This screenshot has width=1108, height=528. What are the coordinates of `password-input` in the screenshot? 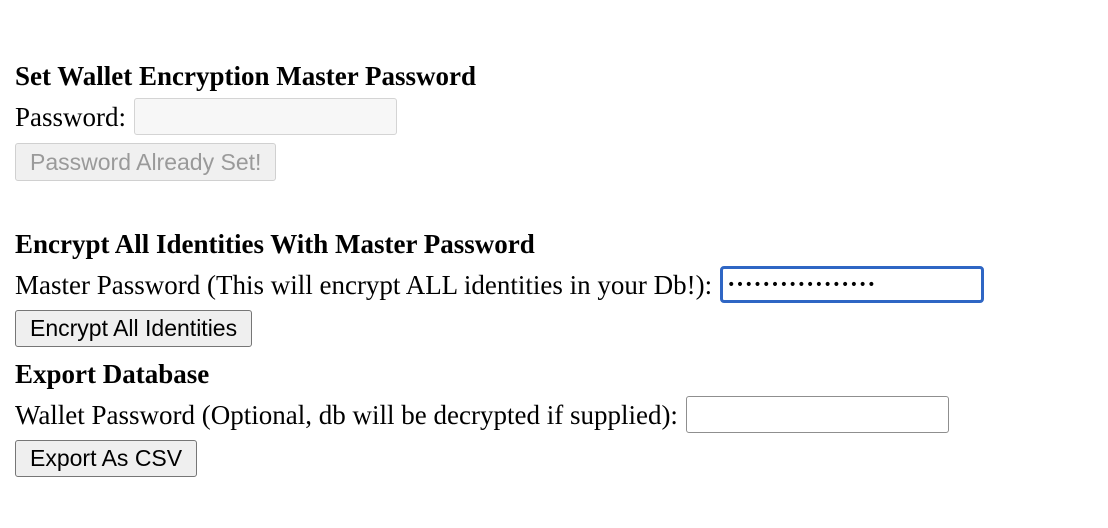 It's located at (266, 116).